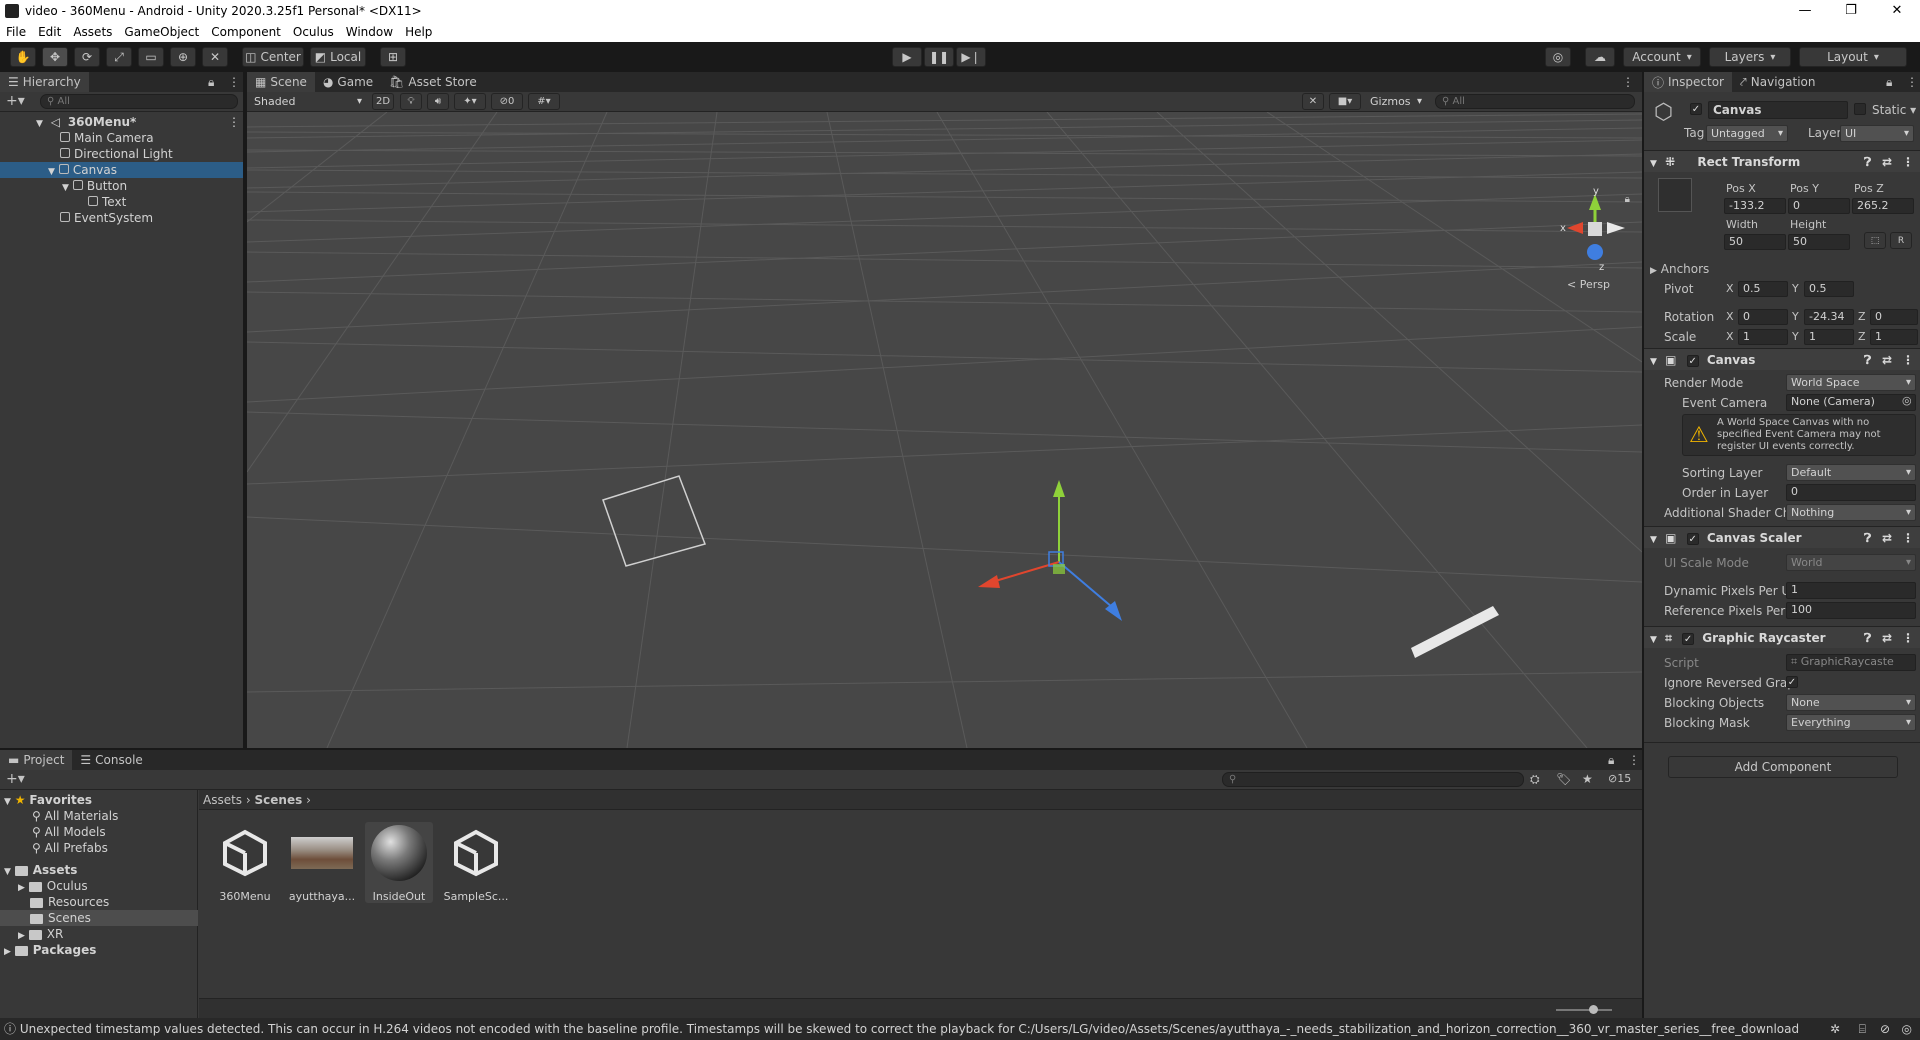 The image size is (1920, 1040). I want to click on play-button: ▶, so click(907, 57).